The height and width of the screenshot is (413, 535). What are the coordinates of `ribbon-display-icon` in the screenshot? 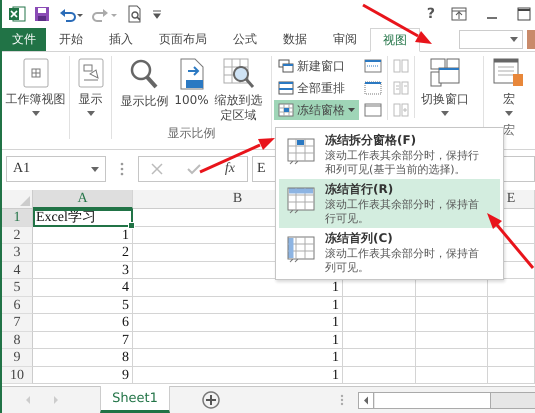 It's located at (459, 14).